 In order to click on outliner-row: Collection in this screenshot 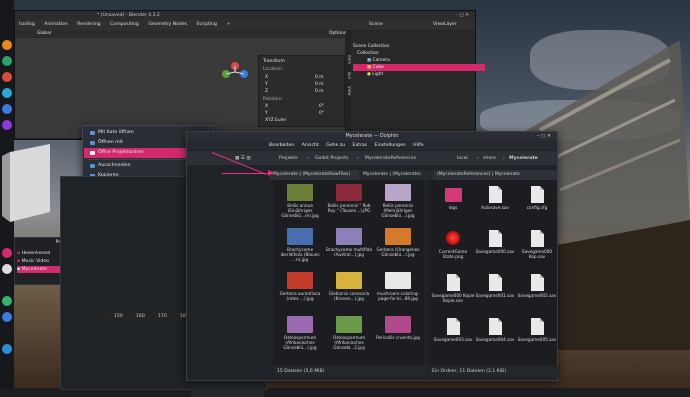, I will do `click(414, 53)`.